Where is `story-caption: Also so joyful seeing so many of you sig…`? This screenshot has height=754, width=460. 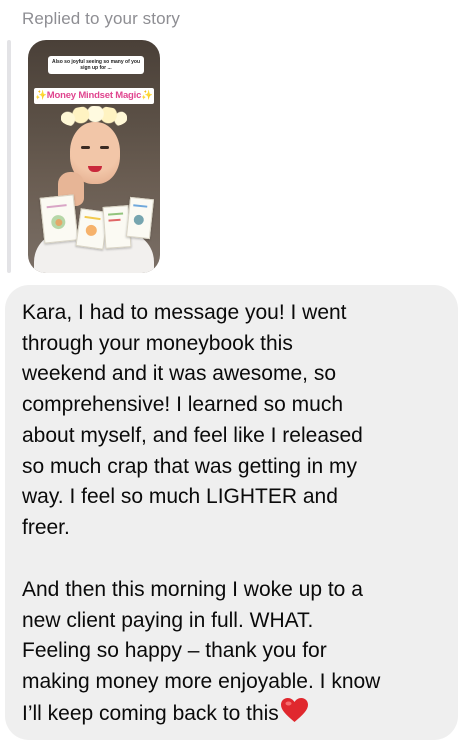 story-caption: Also so joyful seeing so many of you sig… is located at coordinates (96, 65).